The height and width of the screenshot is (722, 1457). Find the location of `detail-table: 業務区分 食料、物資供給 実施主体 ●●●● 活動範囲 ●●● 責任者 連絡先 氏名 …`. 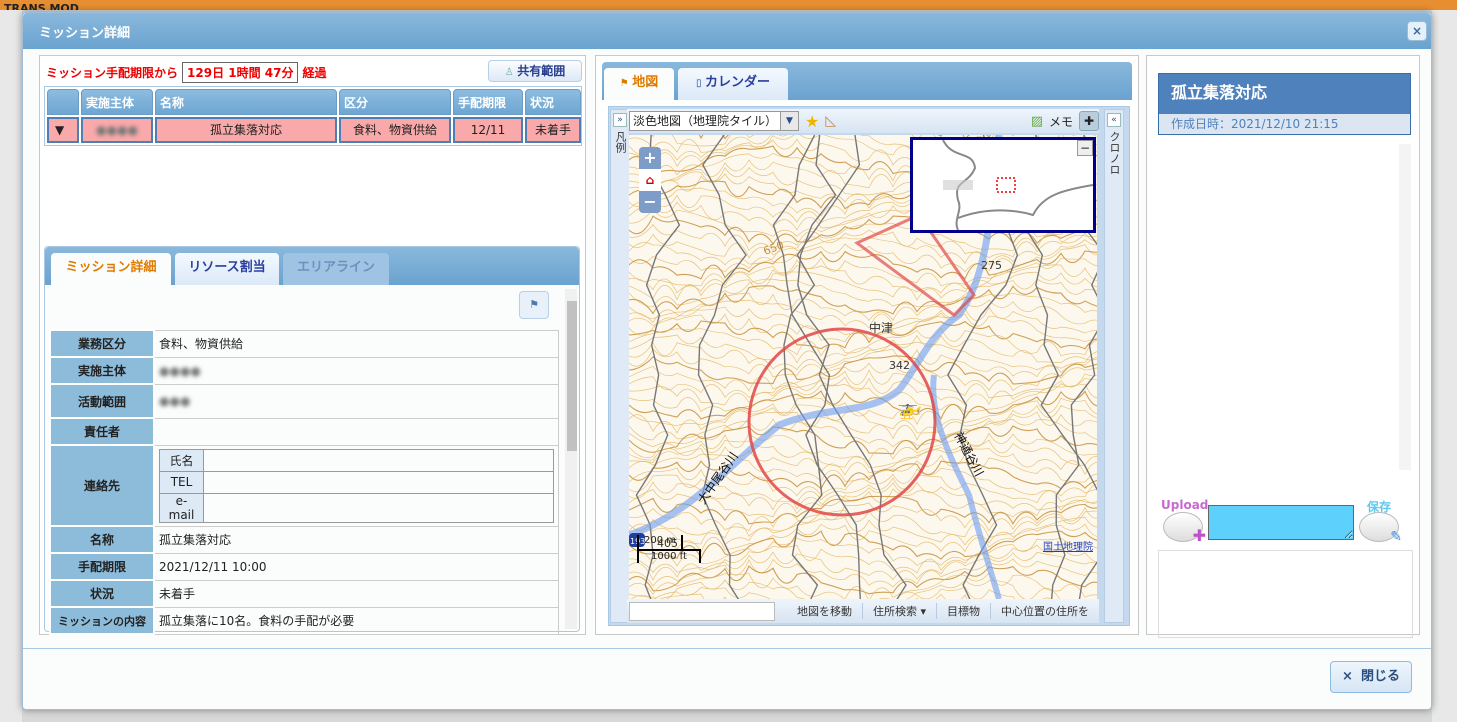

detail-table: 業務区分 食料、物資供給 実施主体 ●●●● 活動範囲 ●●● 責任者 連絡先 氏名 … is located at coordinates (304, 482).